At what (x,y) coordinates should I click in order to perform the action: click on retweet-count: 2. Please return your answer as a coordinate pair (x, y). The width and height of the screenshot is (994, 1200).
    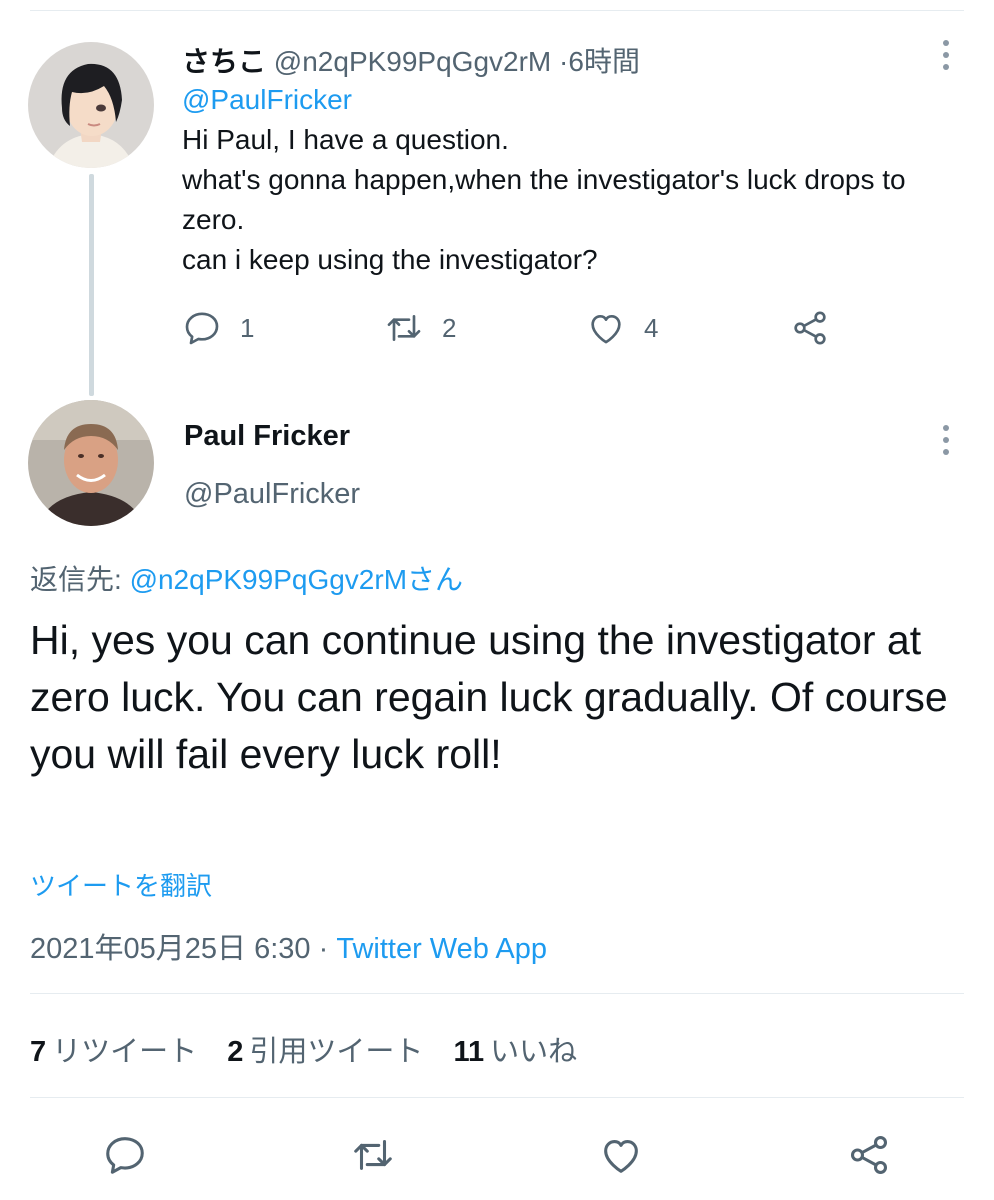
    Looking at the image, I should click on (449, 327).